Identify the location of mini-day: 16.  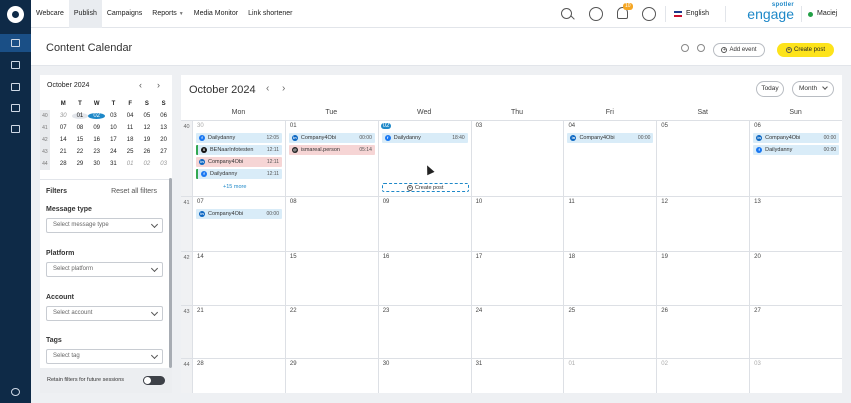
(96, 140).